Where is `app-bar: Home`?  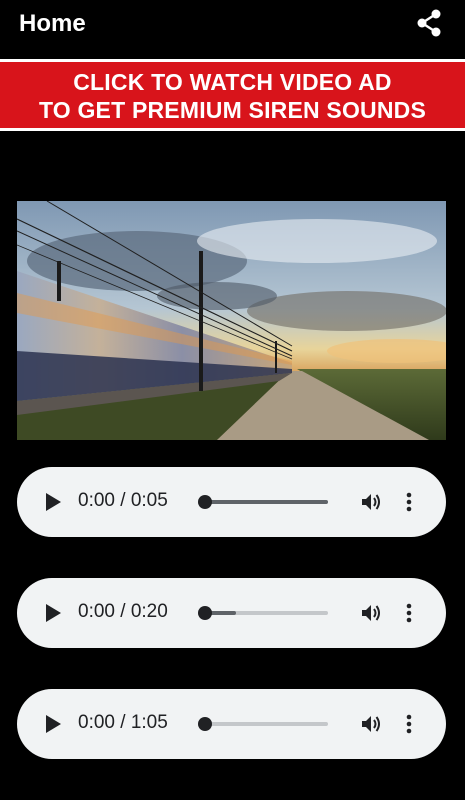
app-bar: Home is located at coordinates (232, 25).